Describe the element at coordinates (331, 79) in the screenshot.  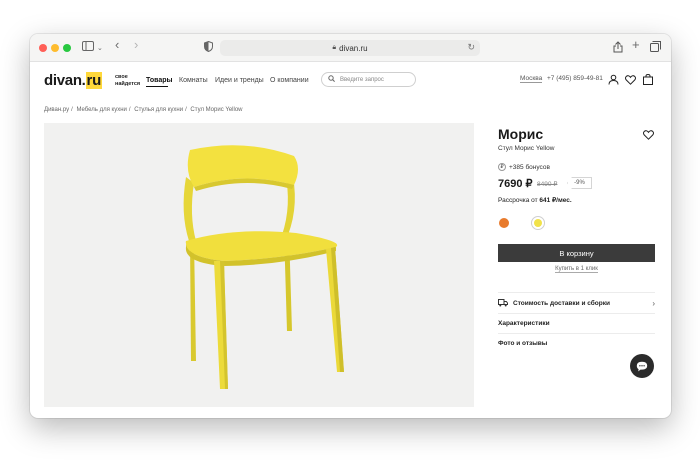
I see `search-icon` at that location.